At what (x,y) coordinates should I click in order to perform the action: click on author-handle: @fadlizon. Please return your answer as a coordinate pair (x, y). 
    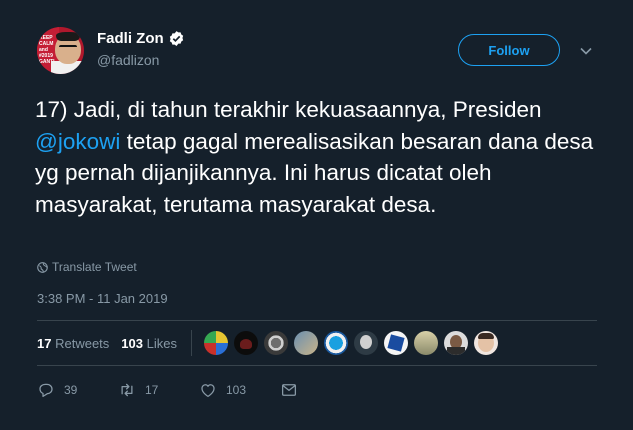
    Looking at the image, I should click on (141, 60).